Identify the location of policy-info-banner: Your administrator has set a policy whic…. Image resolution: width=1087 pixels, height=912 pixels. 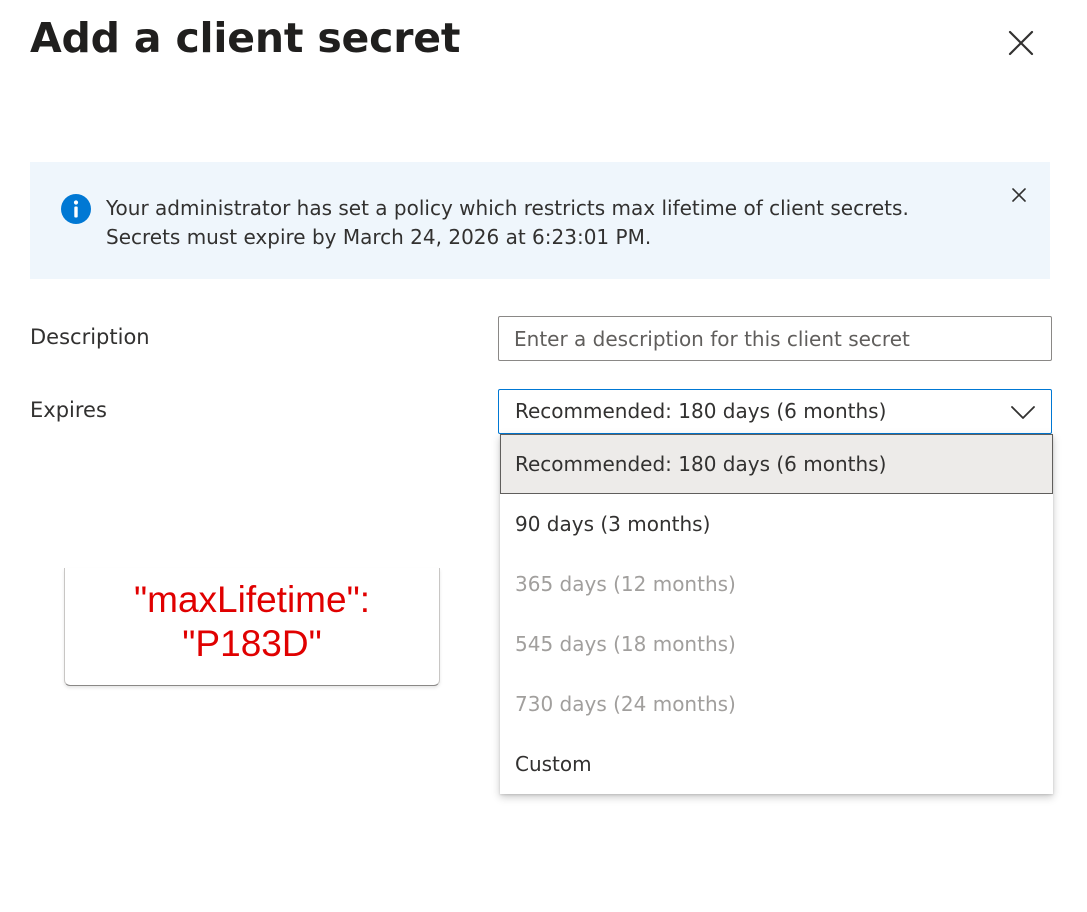
(540, 220).